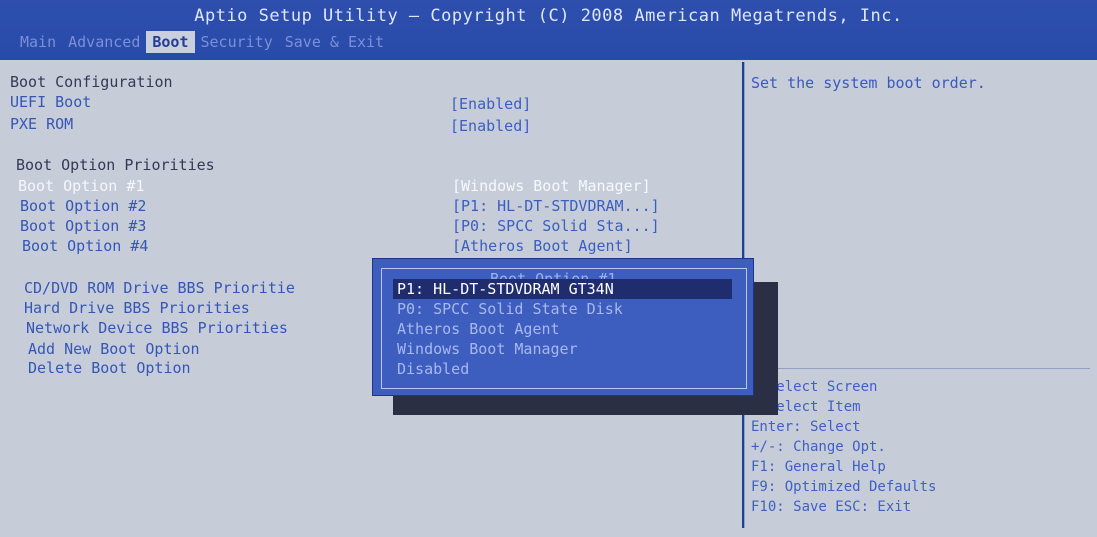 The width and height of the screenshot is (1097, 537). Describe the element at coordinates (91, 82) in the screenshot. I see `boot-configuration-heading: Boot Configuration` at that location.